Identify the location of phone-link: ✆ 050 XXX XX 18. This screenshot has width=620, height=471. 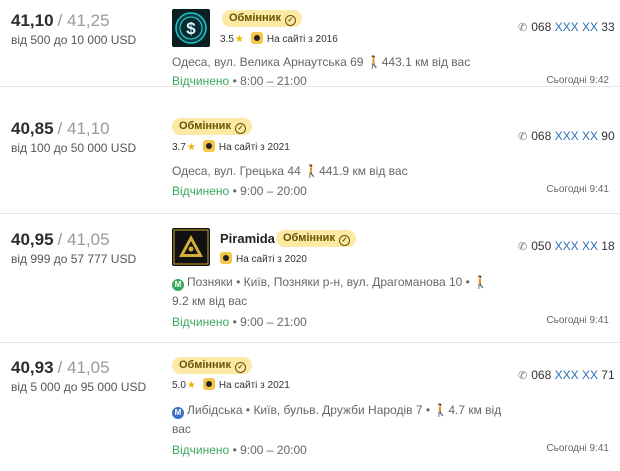
(566, 246).